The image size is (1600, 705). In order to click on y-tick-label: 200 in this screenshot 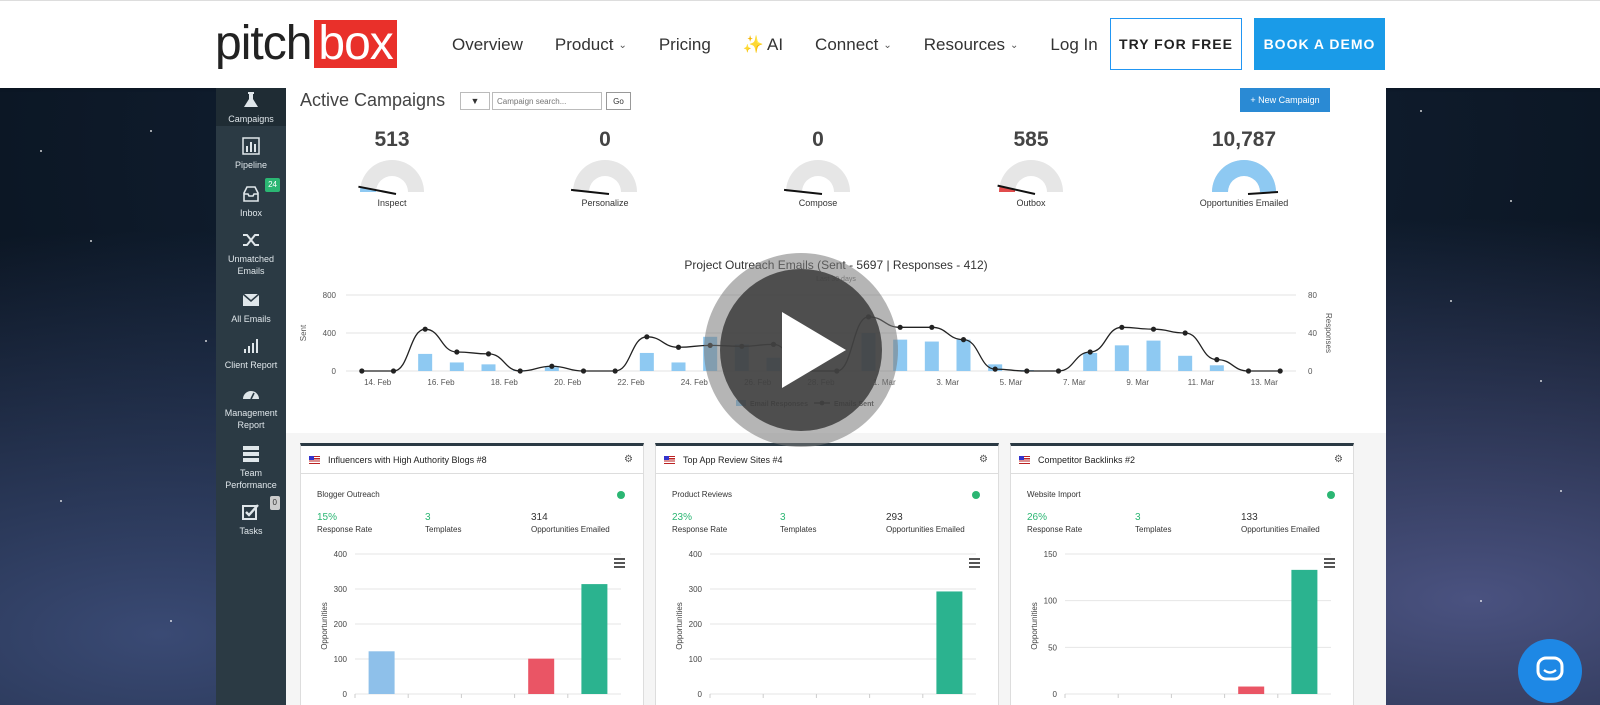, I will do `click(341, 624)`.